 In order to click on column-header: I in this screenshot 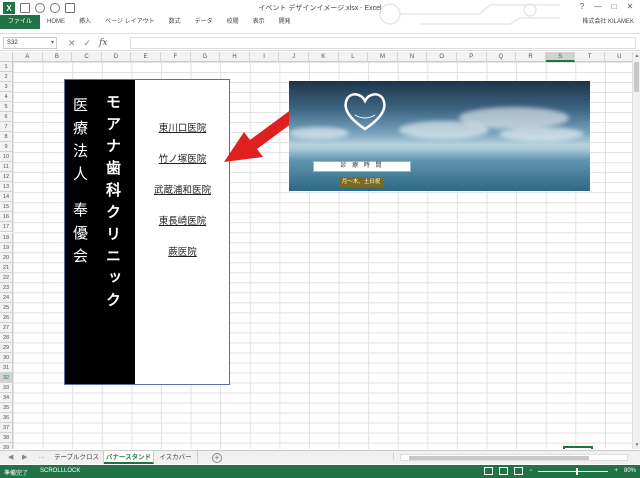, I will do `click(264, 57)`.